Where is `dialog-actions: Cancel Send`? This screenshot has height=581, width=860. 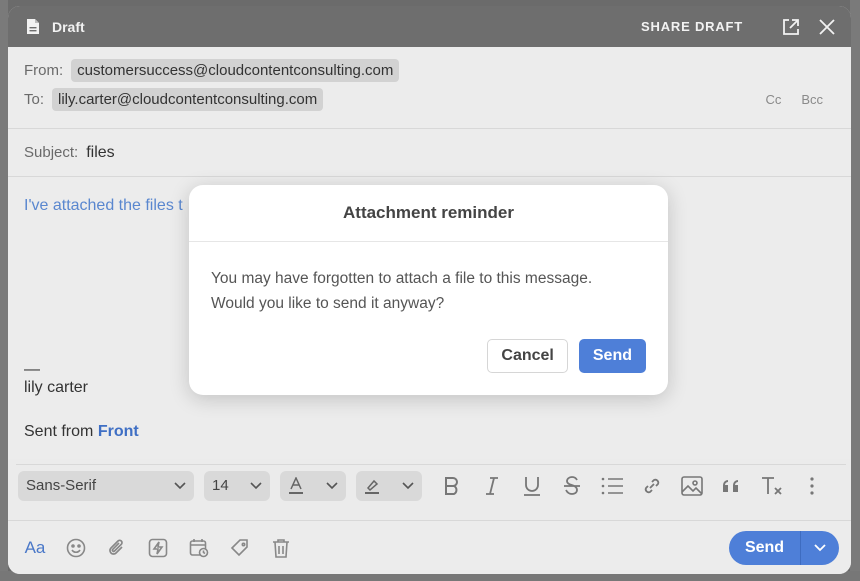 dialog-actions: Cancel Send is located at coordinates (566, 356).